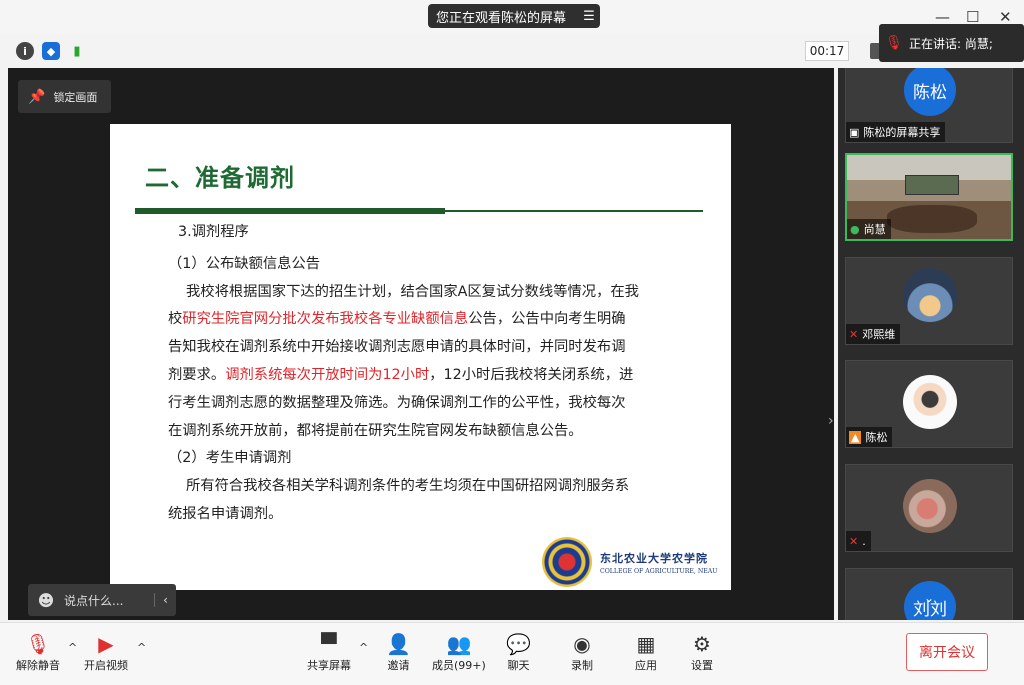 The image size is (1024, 685). What do you see at coordinates (869, 229) in the screenshot?
I see `participant-label: ● 尚慧` at bounding box center [869, 229].